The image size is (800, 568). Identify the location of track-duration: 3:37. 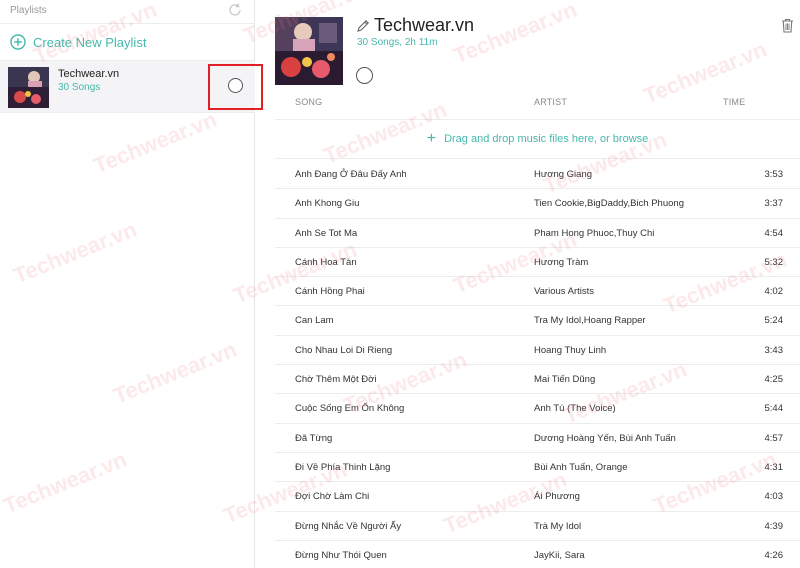
(774, 204).